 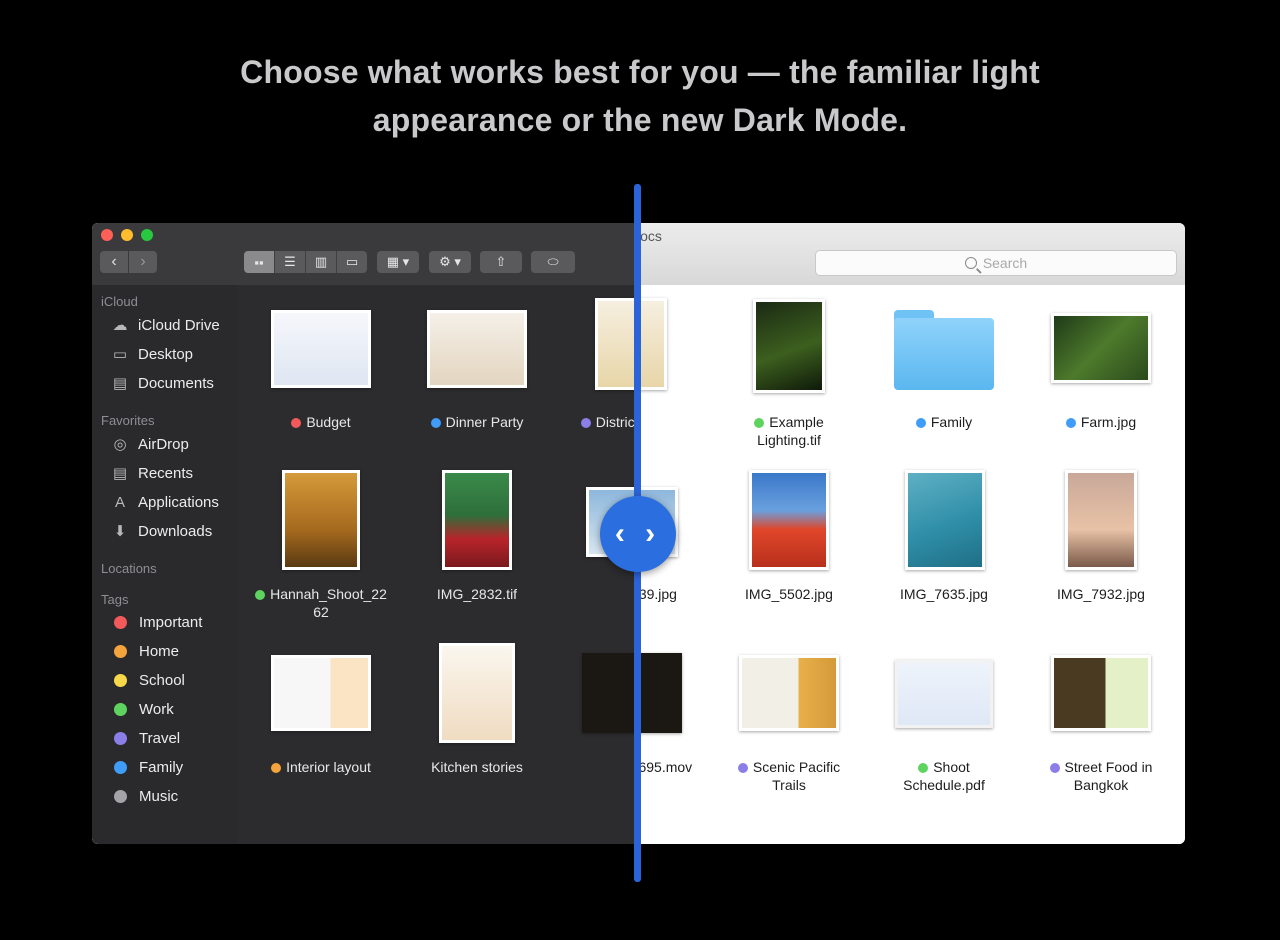 What do you see at coordinates (120, 325) in the screenshot?
I see `cloud-icon: ☁` at bounding box center [120, 325].